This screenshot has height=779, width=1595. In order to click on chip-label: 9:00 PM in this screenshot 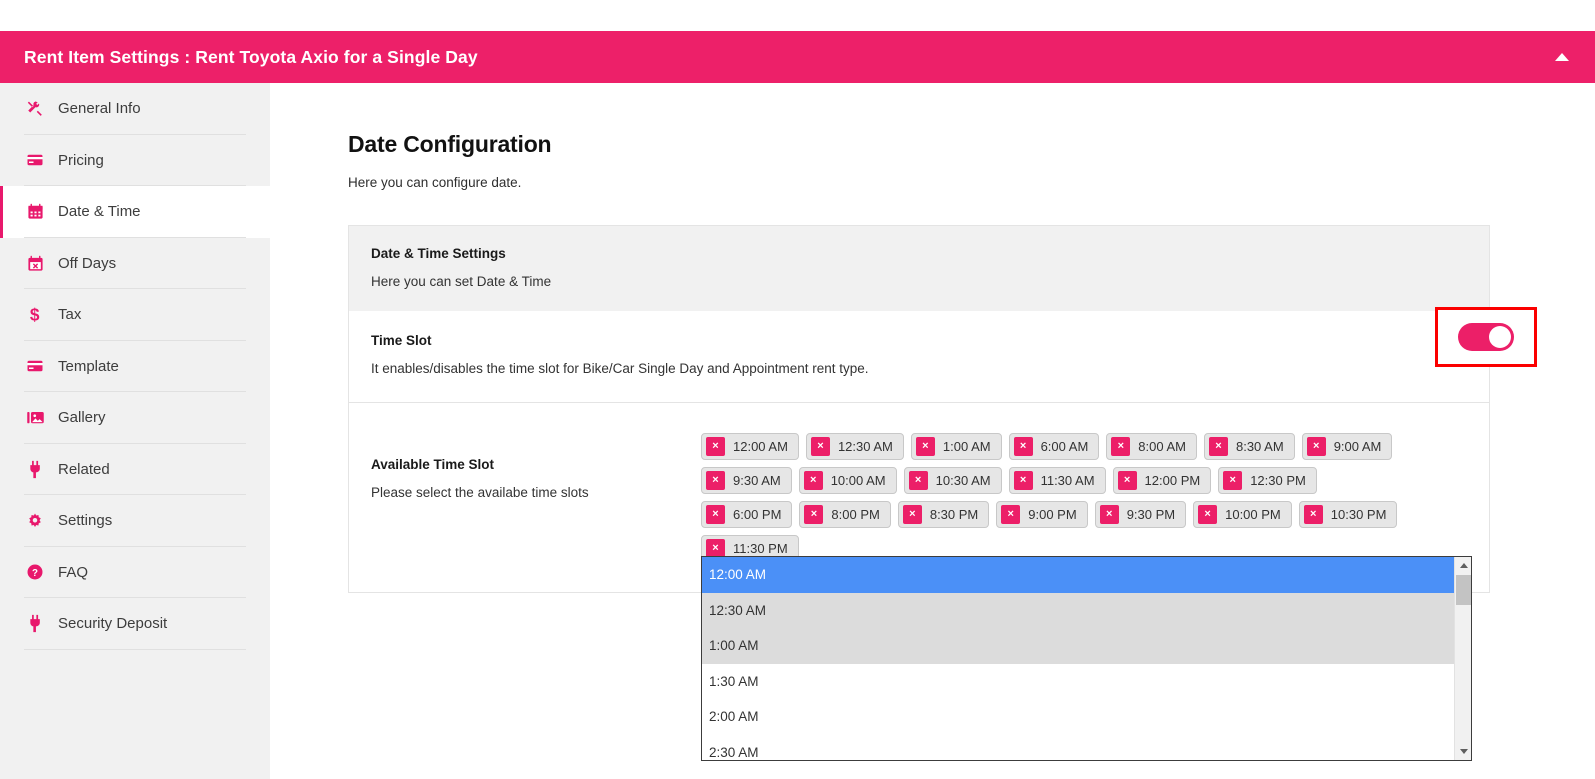, I will do `click(1052, 514)`.